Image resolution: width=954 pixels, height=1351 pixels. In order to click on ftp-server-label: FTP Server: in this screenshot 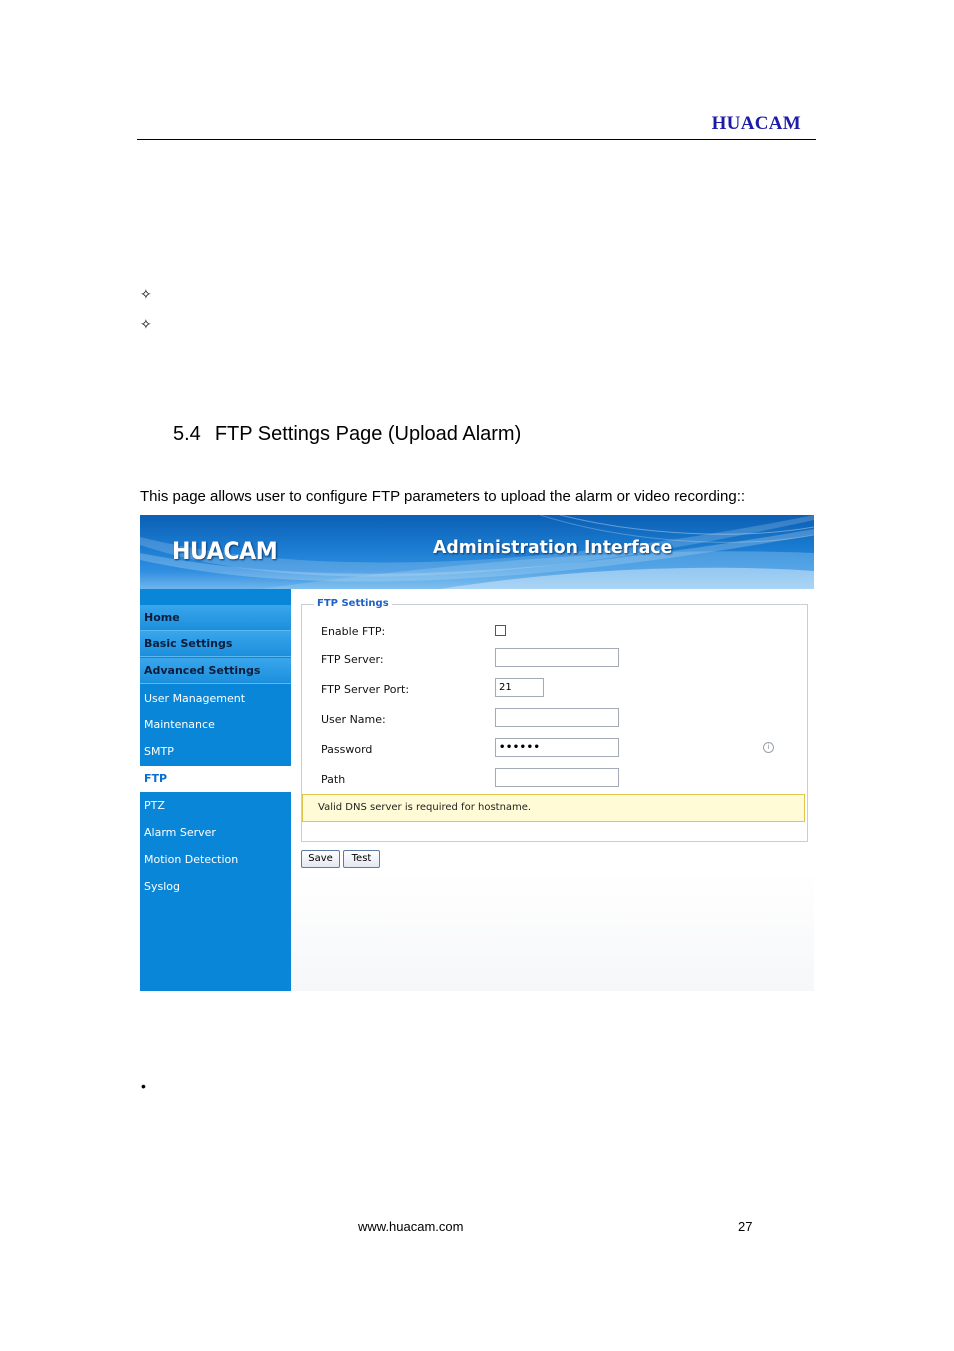, I will do `click(352, 659)`.